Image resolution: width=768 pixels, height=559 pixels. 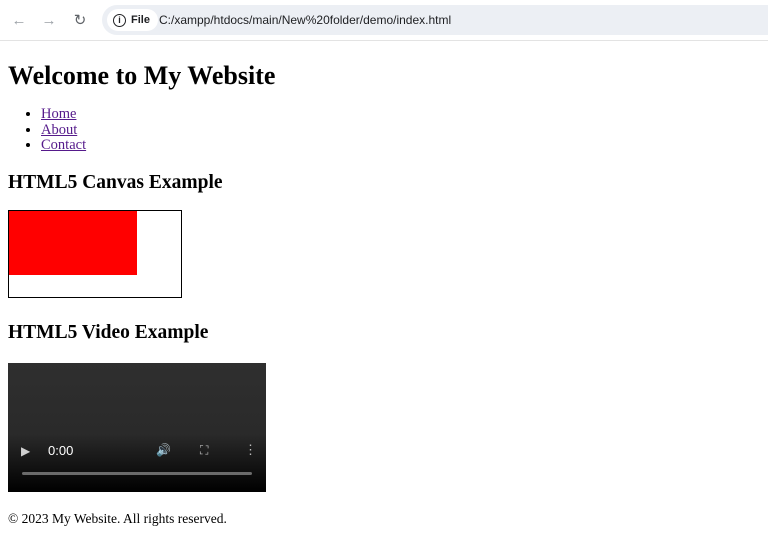 What do you see at coordinates (59, 130) in the screenshot?
I see `nav-link-about: About` at bounding box center [59, 130].